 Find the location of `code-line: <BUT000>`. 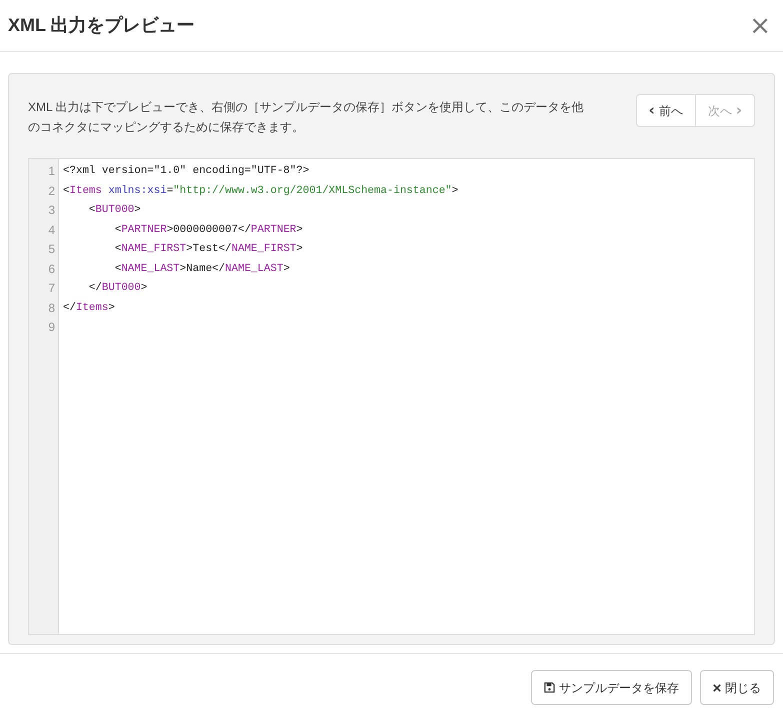

code-line: <BUT000> is located at coordinates (115, 210).